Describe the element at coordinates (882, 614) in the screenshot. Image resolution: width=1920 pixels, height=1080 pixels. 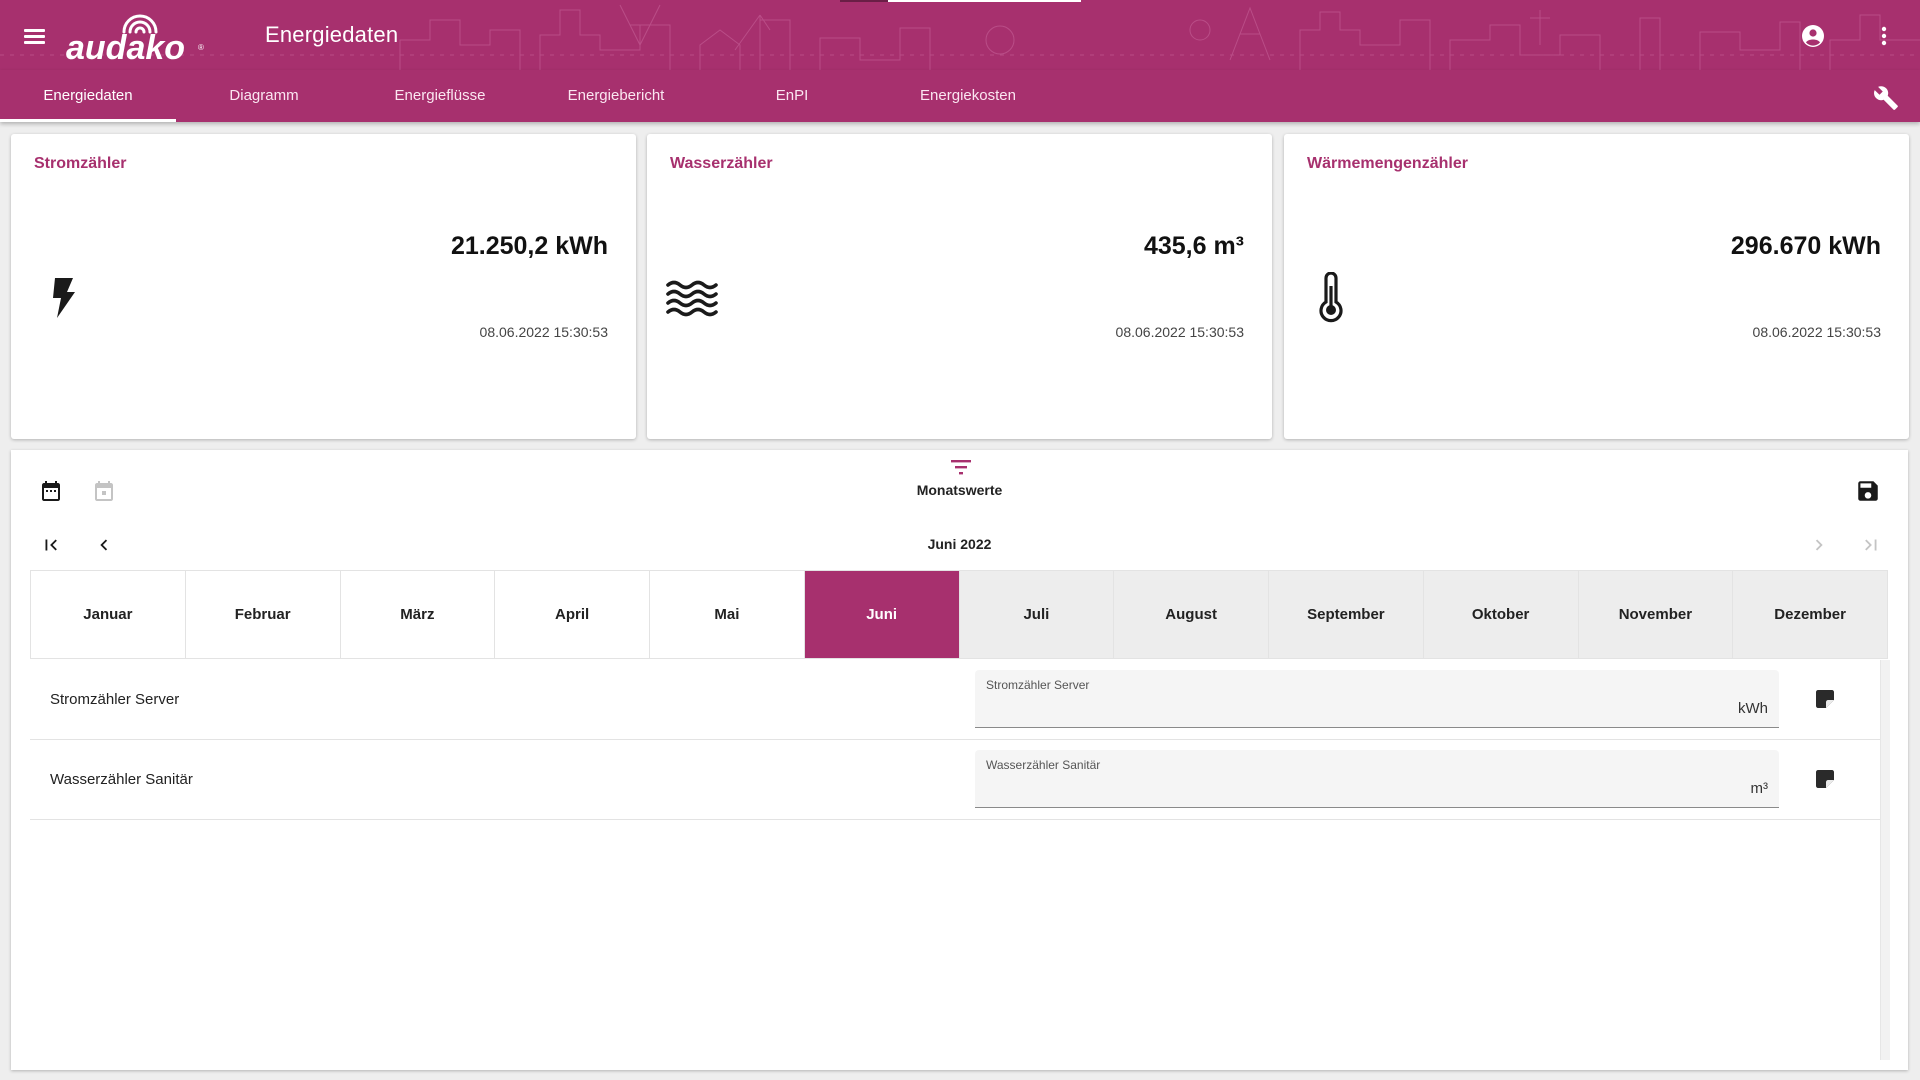
I see `month-juni: Juni` at that location.